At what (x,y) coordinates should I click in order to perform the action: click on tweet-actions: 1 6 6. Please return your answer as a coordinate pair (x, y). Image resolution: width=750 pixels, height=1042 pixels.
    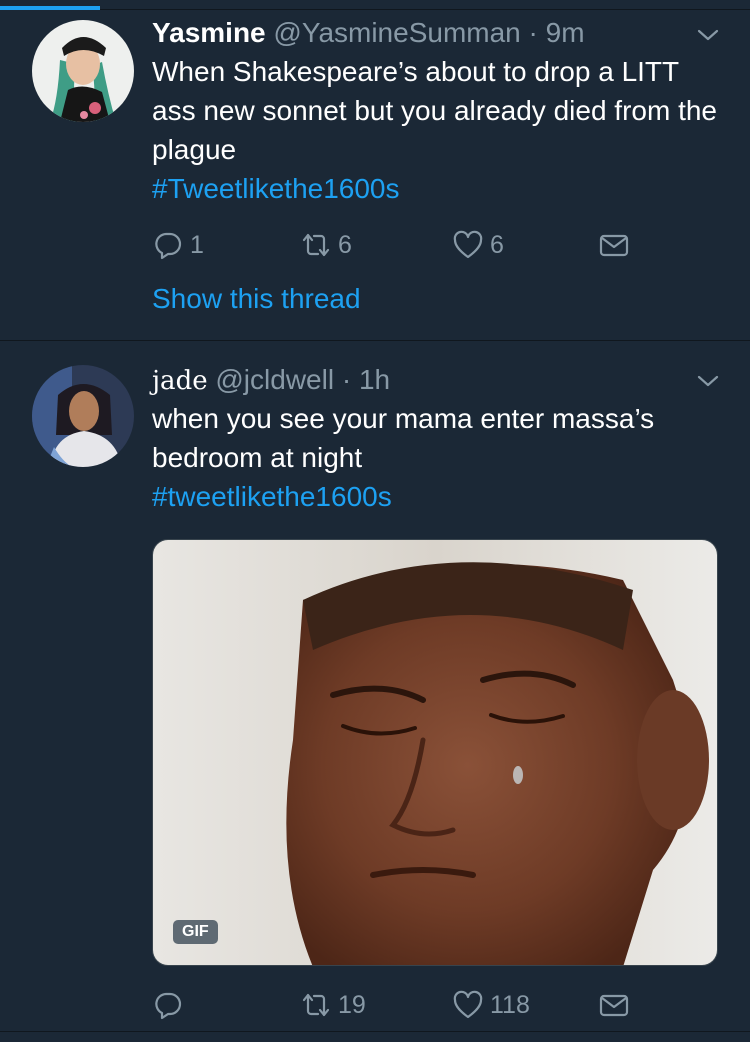
    Looking at the image, I should click on (402, 245).